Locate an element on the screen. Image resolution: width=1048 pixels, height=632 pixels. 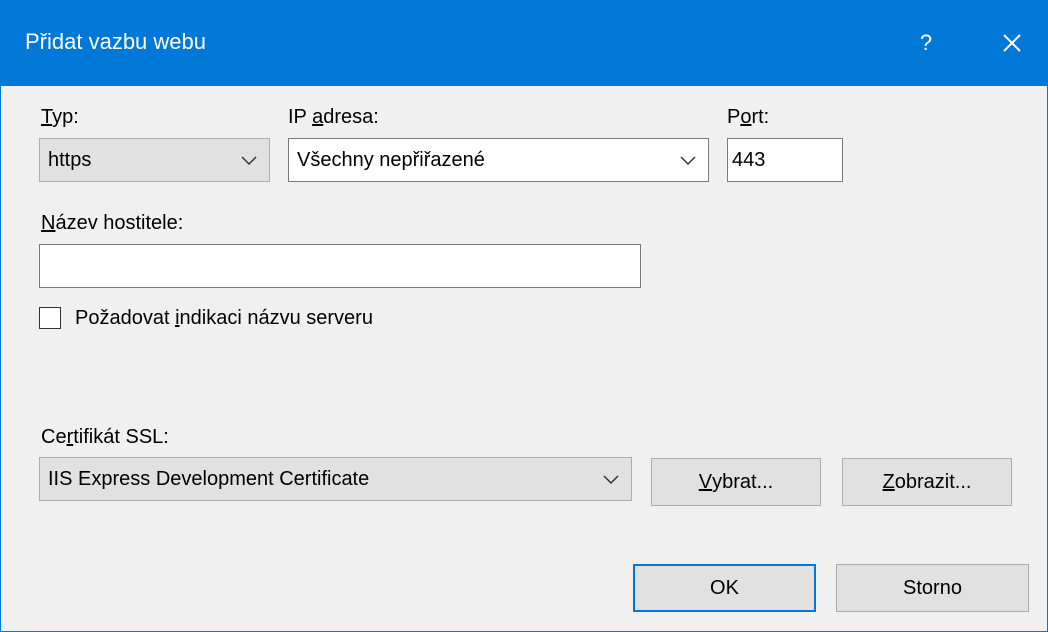
ssl-certificate-label: Certifikát SSL: is located at coordinates (105, 437).